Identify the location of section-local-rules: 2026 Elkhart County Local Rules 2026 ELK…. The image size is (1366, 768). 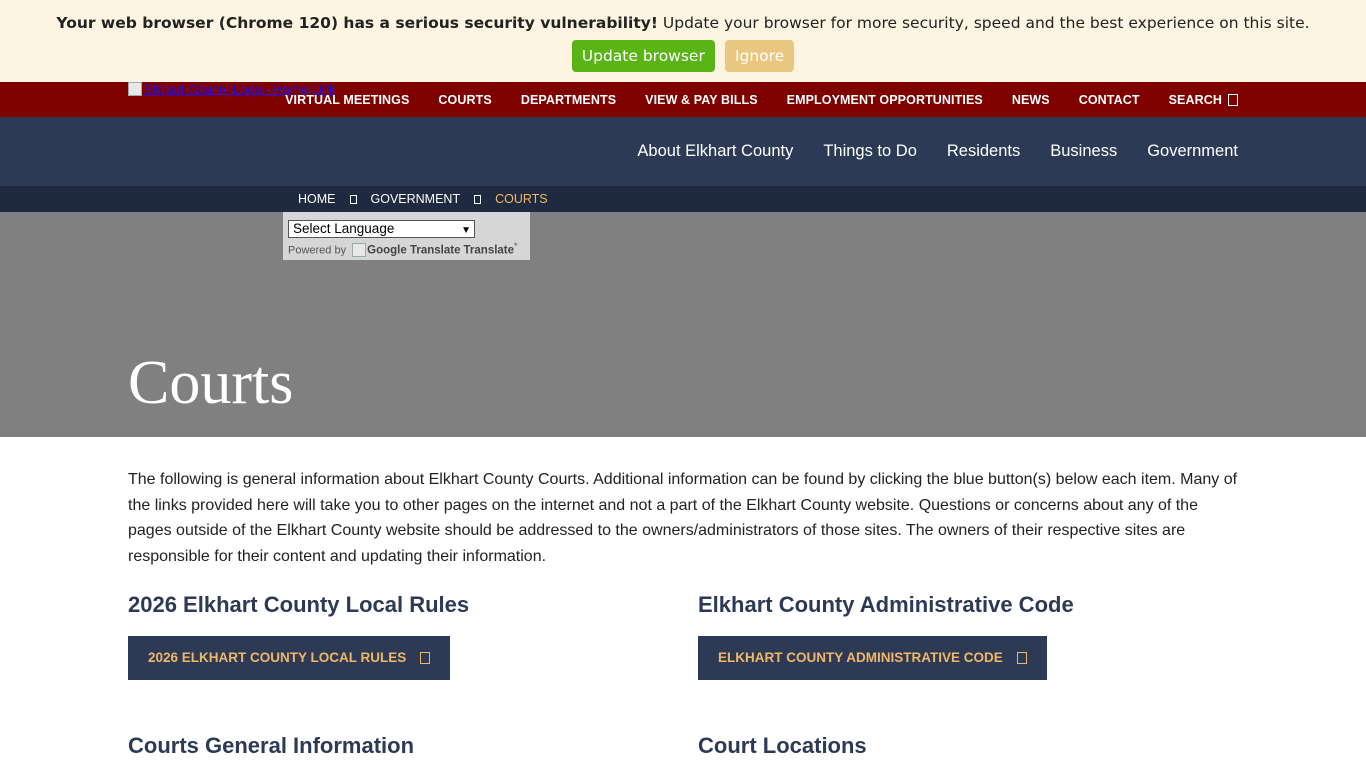
(299, 636).